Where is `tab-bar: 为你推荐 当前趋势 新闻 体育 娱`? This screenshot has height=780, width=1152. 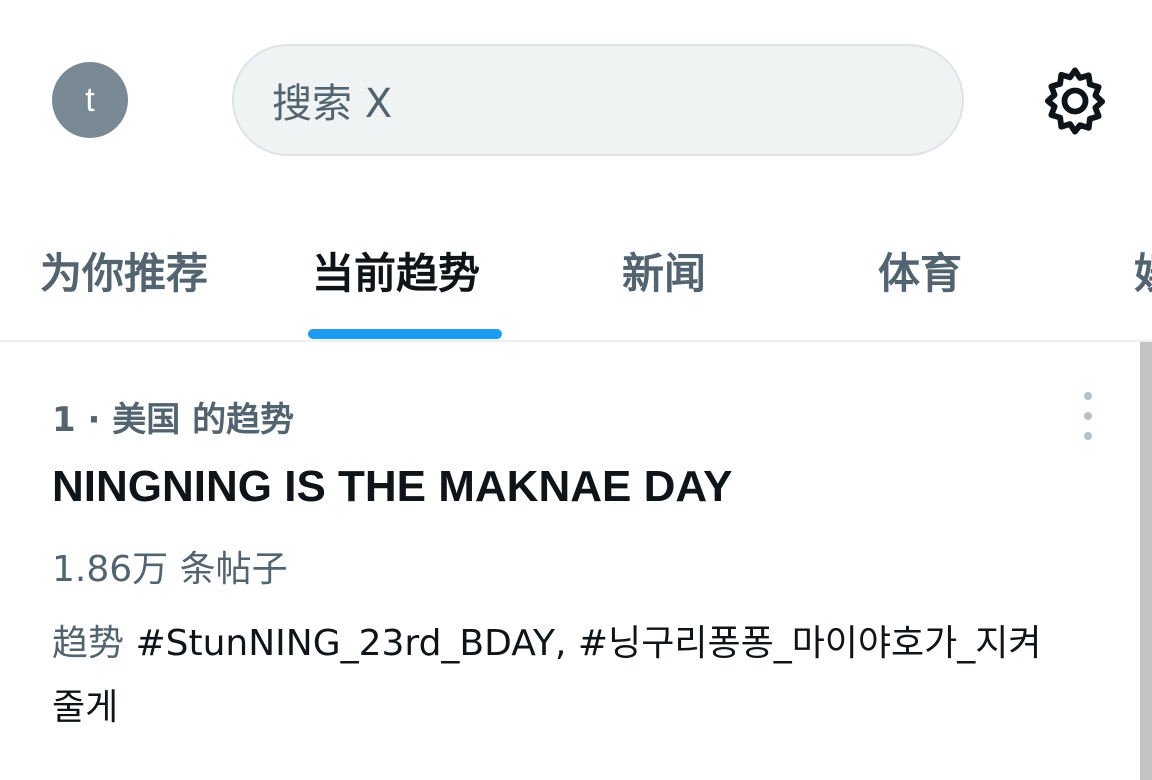
tab-bar: 为你推荐 当前趋势 新闻 体育 娱 is located at coordinates (576, 286).